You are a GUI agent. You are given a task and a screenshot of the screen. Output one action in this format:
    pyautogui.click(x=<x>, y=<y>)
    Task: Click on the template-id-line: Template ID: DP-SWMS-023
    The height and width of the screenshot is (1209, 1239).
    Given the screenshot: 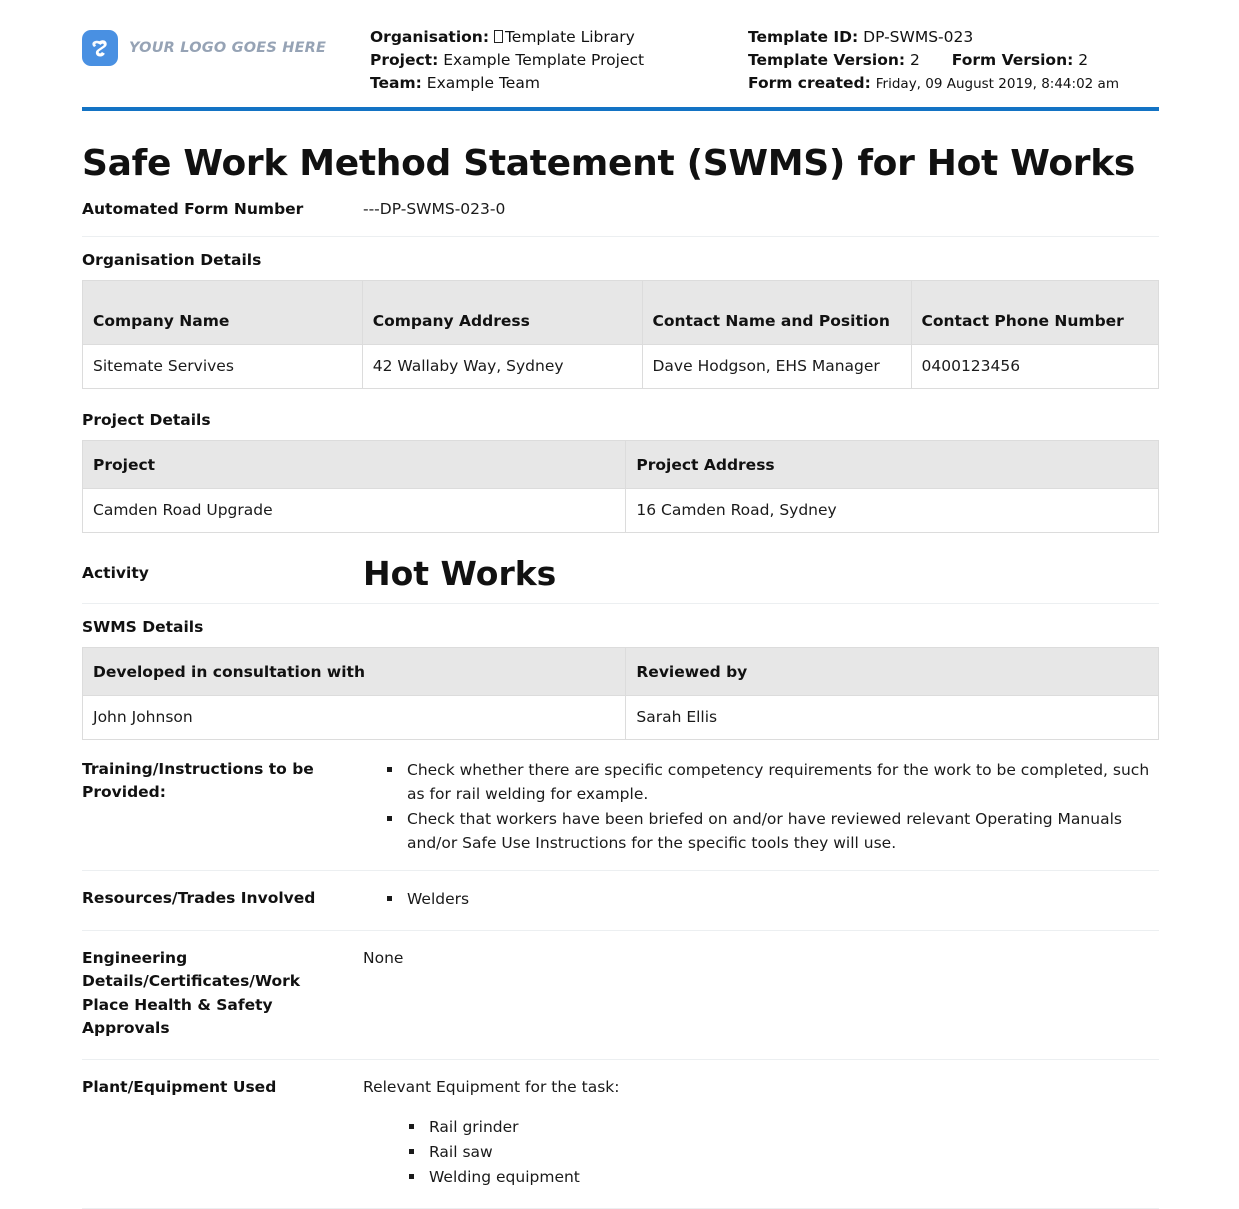 What is the action you would take?
    pyautogui.click(x=953, y=37)
    